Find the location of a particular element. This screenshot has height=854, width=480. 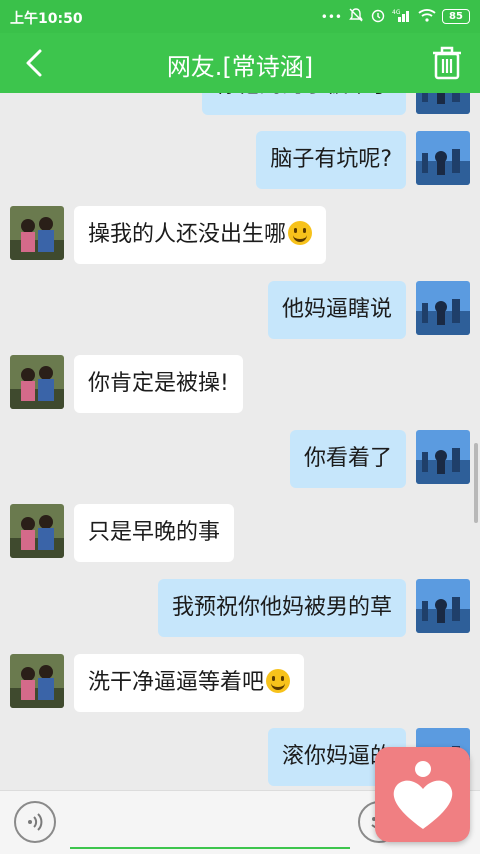

voice-icon is located at coordinates (35, 822).